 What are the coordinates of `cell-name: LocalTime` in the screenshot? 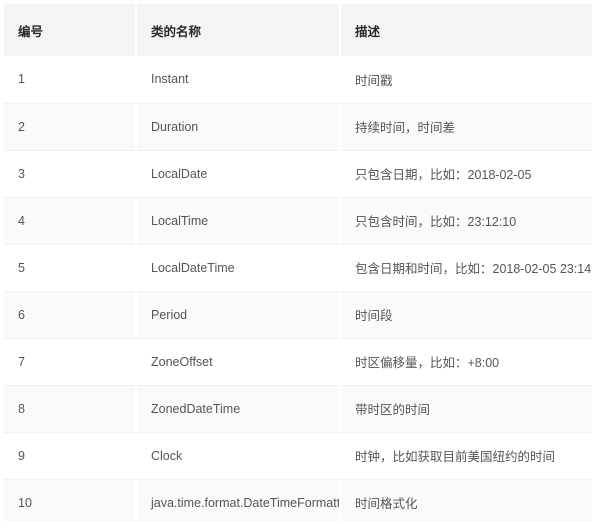 It's located at (238, 221).